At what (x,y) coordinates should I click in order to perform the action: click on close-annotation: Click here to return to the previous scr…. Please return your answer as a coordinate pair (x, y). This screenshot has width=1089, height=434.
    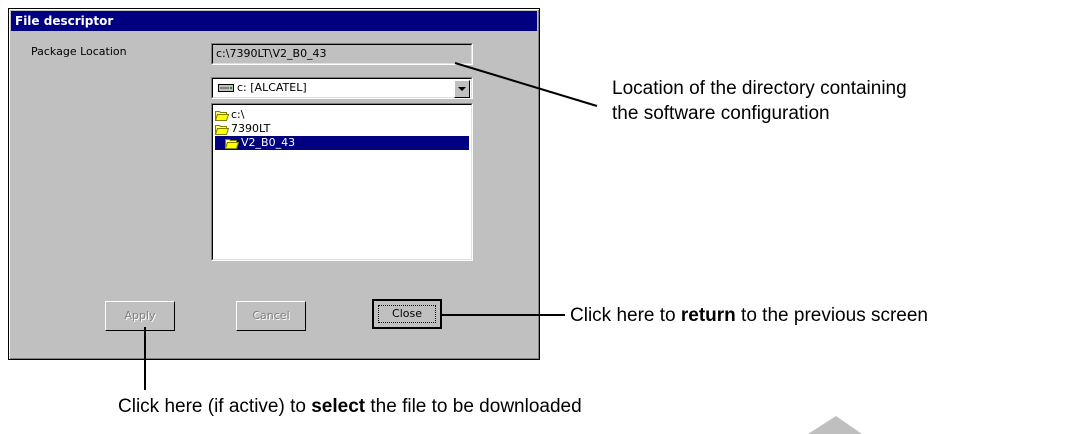
    Looking at the image, I should click on (749, 315).